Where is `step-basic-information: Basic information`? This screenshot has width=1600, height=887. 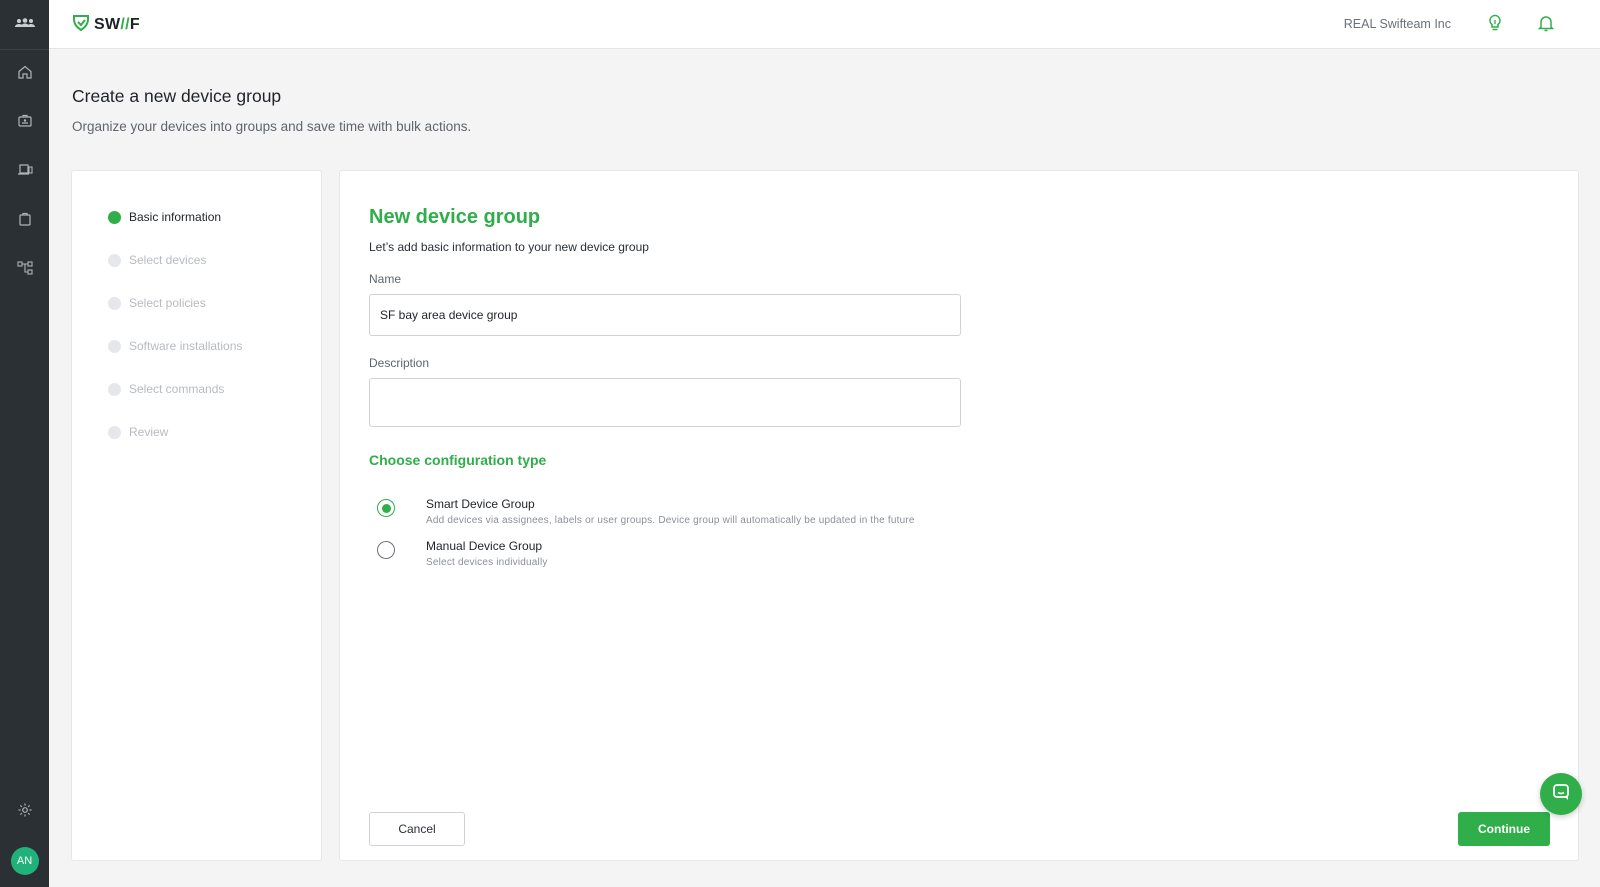 step-basic-information: Basic information is located at coordinates (164, 217).